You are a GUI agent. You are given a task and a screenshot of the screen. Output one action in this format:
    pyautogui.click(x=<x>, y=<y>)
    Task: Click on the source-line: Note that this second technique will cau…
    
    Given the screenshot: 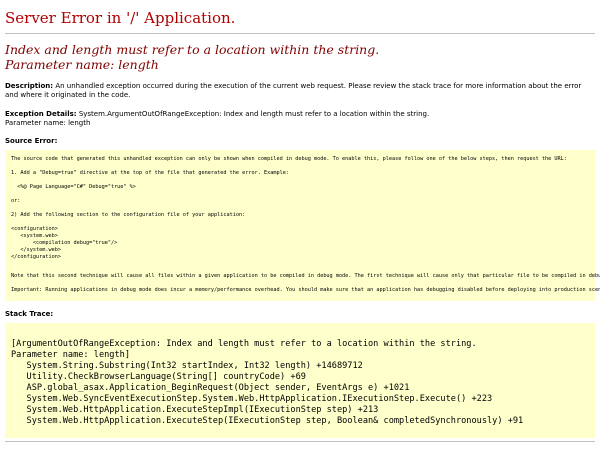 What is the action you would take?
    pyautogui.click(x=305, y=276)
    